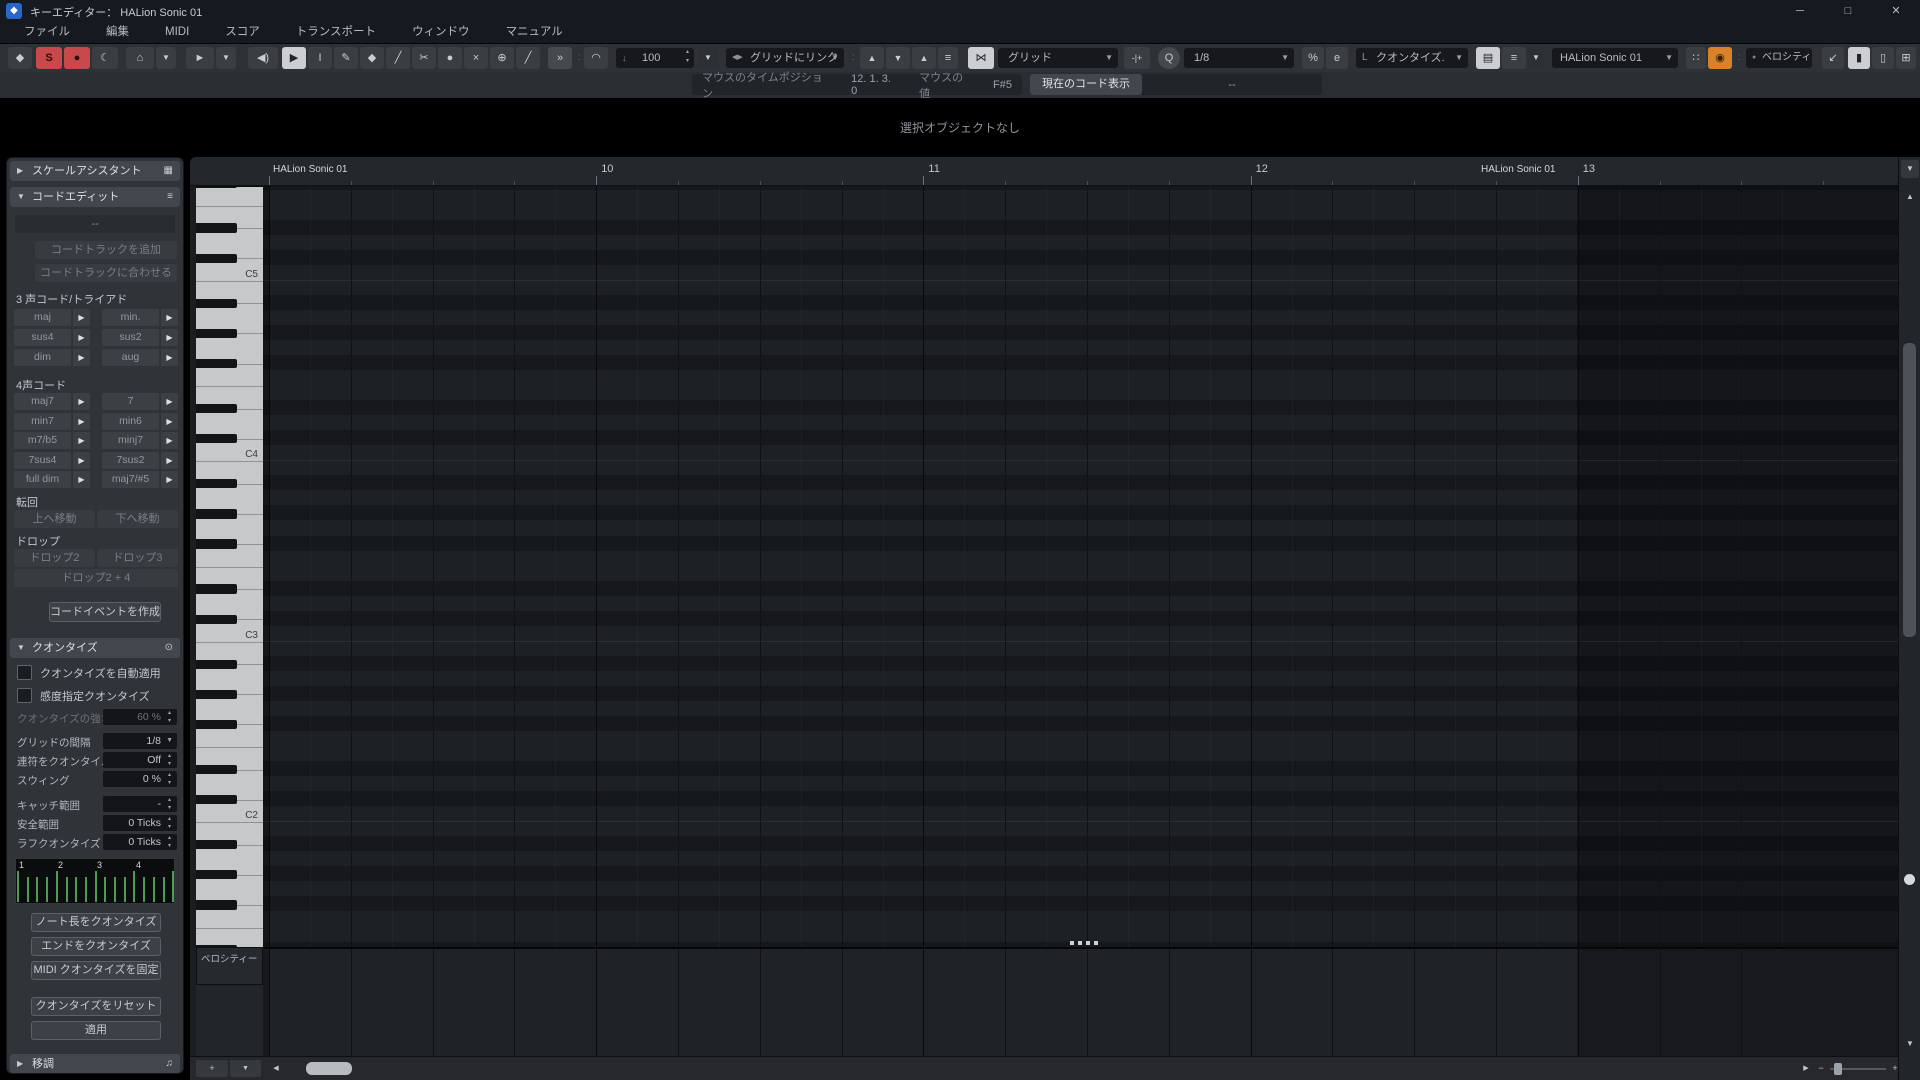 Image resolution: width=1920 pixels, height=1080 pixels. Describe the element at coordinates (212, 1068) in the screenshot. I see `add-lane-button: +` at that location.